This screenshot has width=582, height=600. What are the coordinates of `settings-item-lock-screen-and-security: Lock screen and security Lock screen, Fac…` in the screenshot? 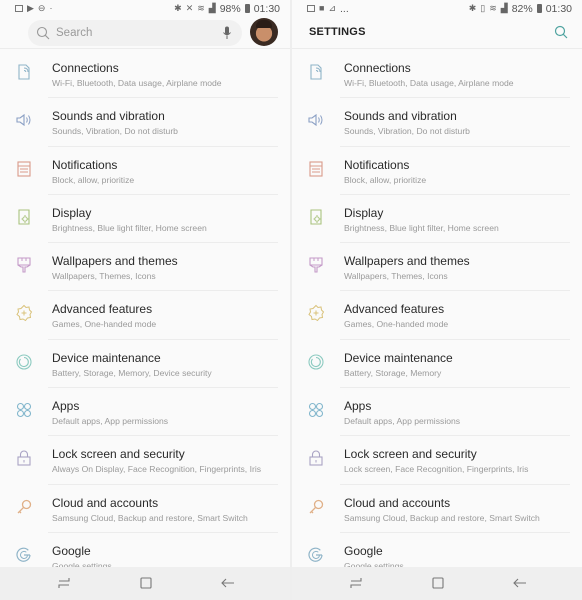 It's located at (437, 460).